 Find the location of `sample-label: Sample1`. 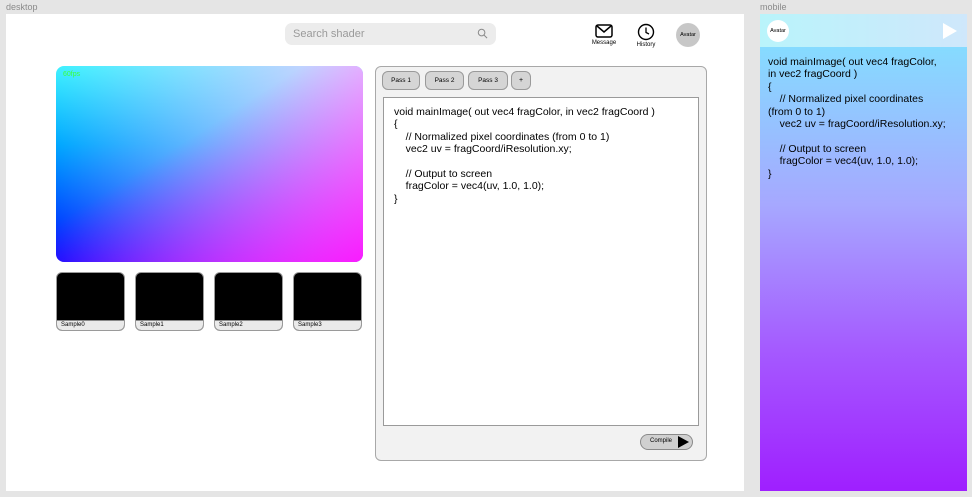

sample-label: Sample1 is located at coordinates (169, 325).